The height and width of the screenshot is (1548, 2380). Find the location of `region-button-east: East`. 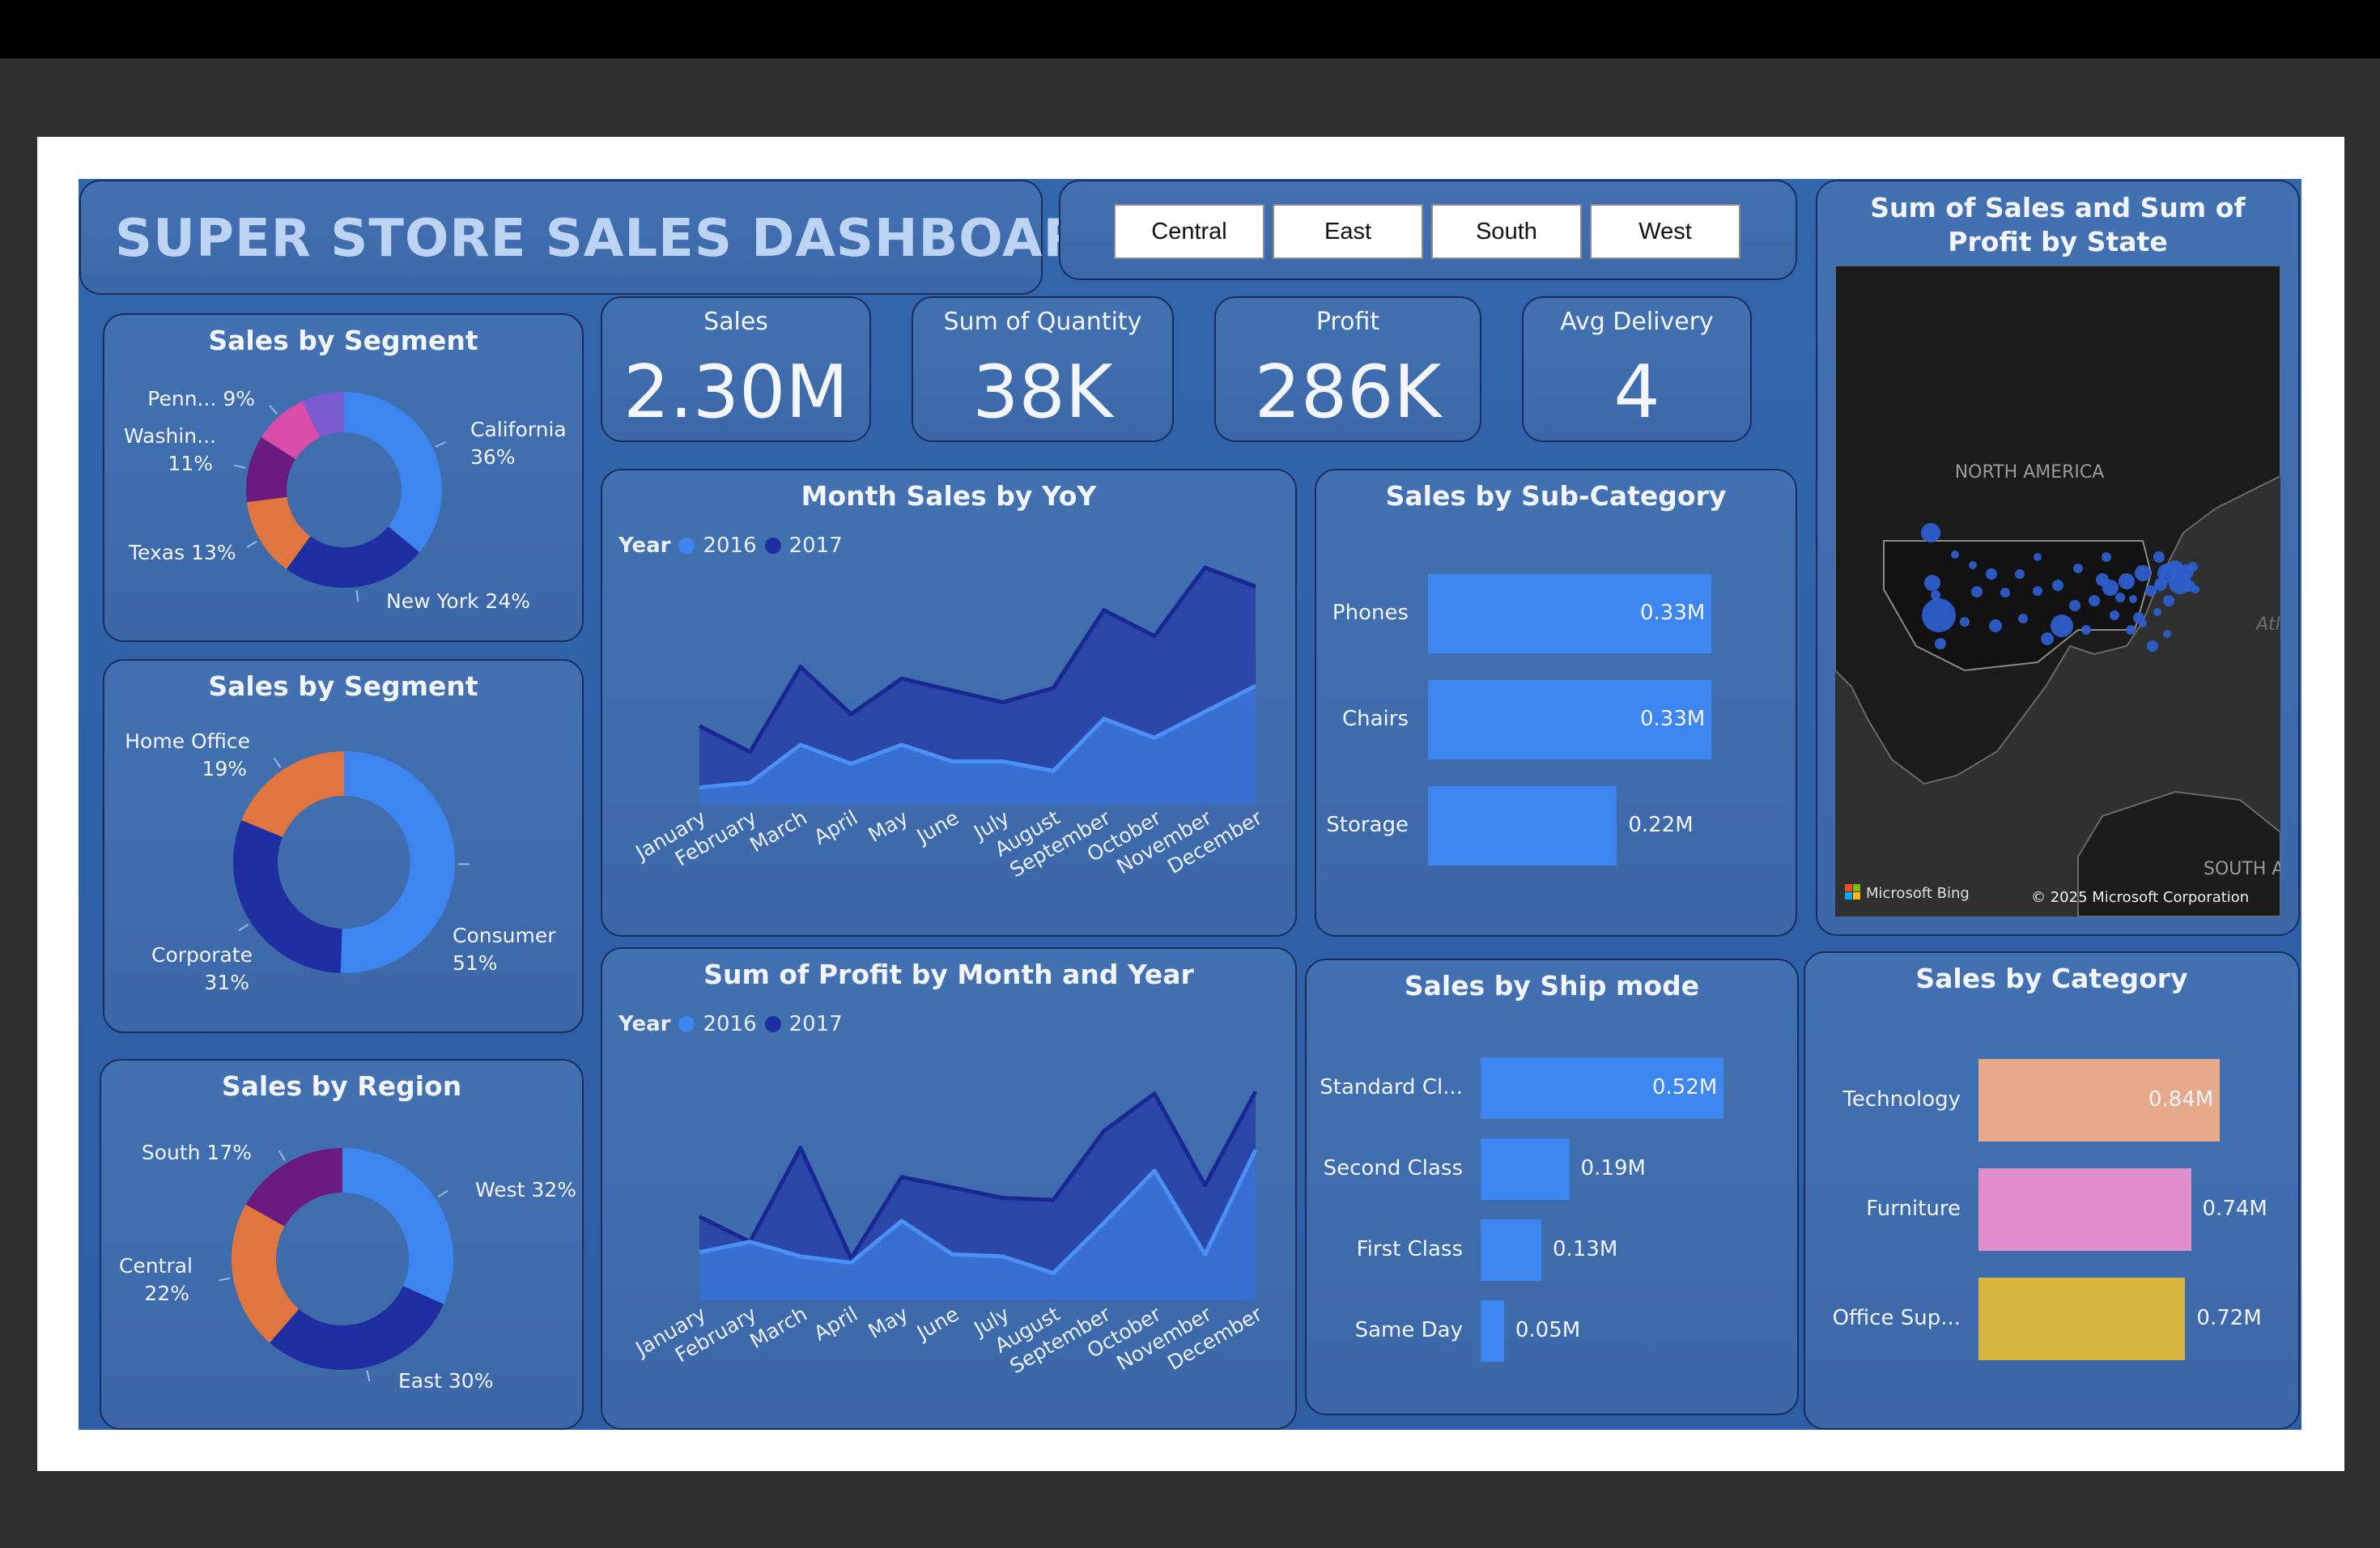

region-button-east: East is located at coordinates (1348, 232).